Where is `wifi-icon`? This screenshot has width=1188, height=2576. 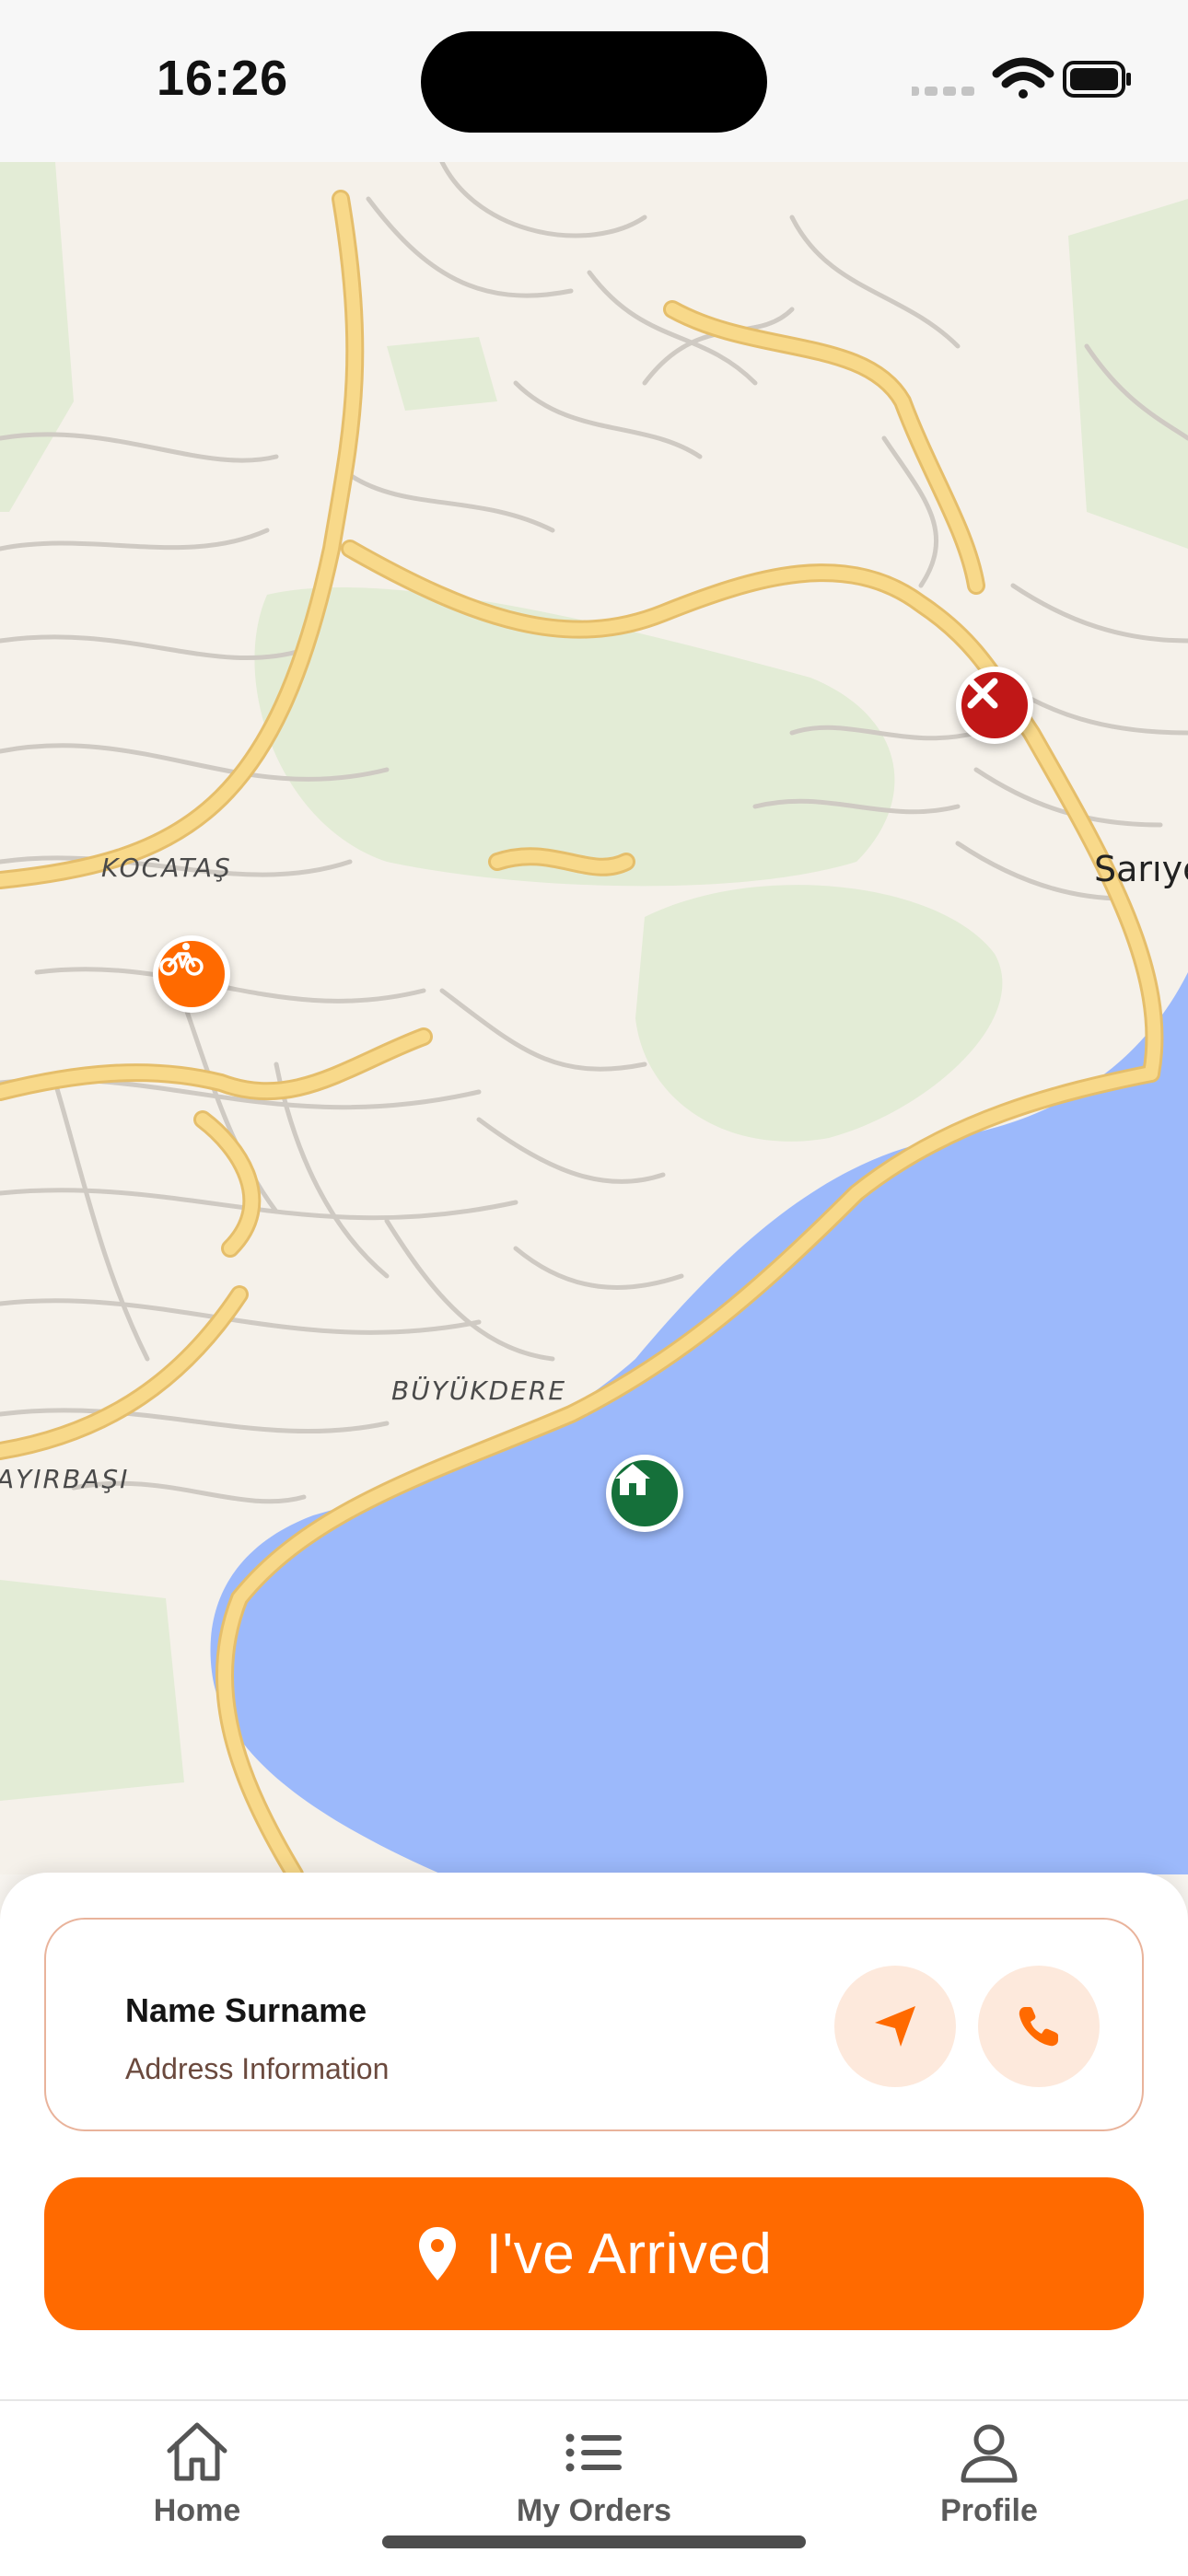 wifi-icon is located at coordinates (1023, 78).